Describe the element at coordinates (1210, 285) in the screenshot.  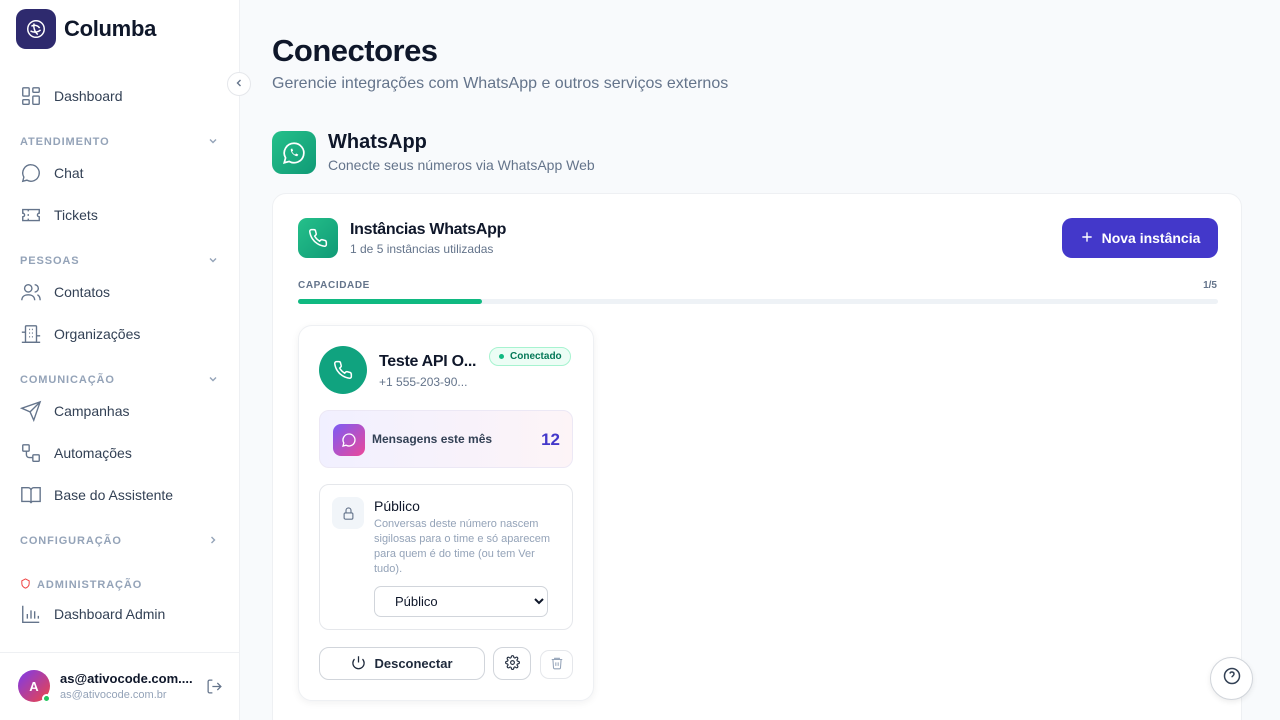
I see `capacity-value: 1/5` at that location.